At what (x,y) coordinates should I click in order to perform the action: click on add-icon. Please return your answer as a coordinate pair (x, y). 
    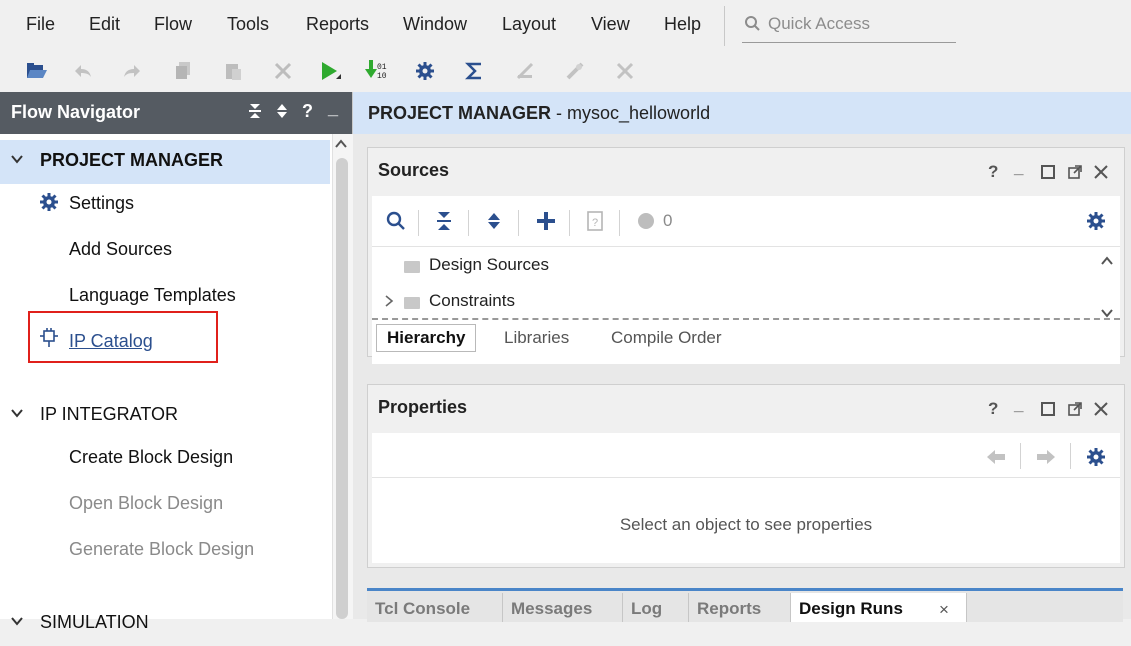
    Looking at the image, I should click on (546, 224).